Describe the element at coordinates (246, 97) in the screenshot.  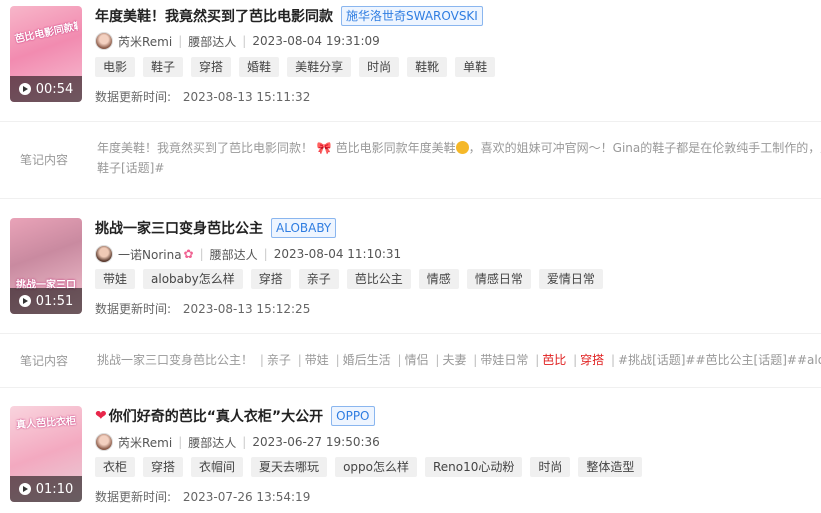
I see `update-time: 2023-08-13 15:11:32` at that location.